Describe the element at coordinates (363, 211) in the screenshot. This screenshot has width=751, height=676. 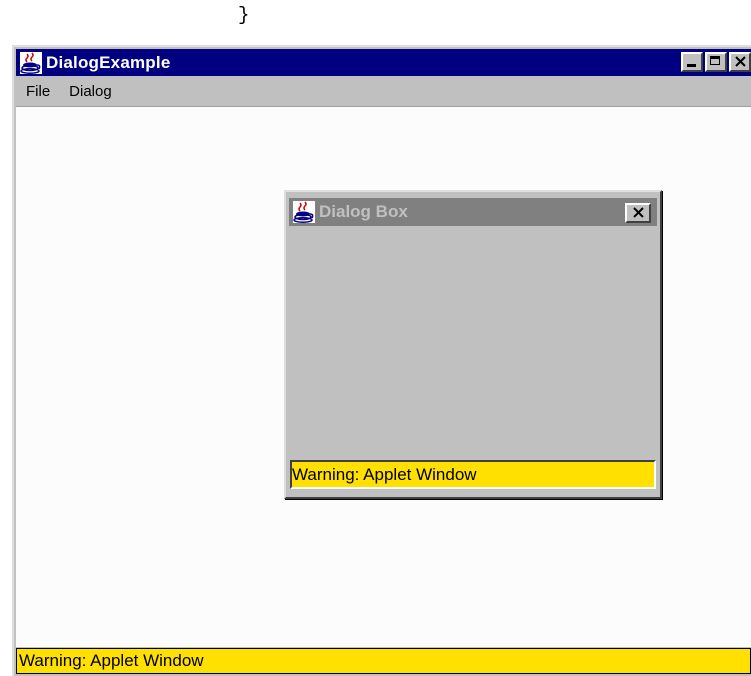
I see `dialog-title: Dialog Box` at that location.